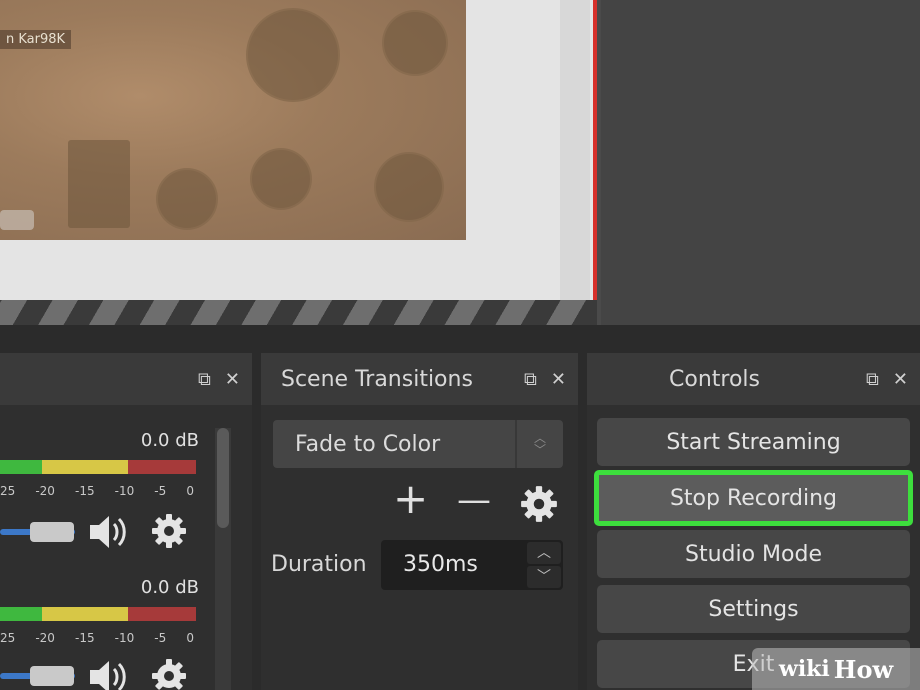 This screenshot has height=690, width=920. What do you see at coordinates (544, 577) in the screenshot?
I see `chevron-down-icon: ﹀` at bounding box center [544, 577].